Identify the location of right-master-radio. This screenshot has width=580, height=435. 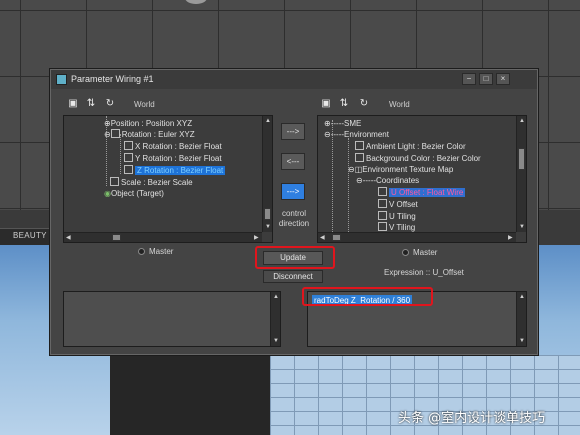
(405, 252).